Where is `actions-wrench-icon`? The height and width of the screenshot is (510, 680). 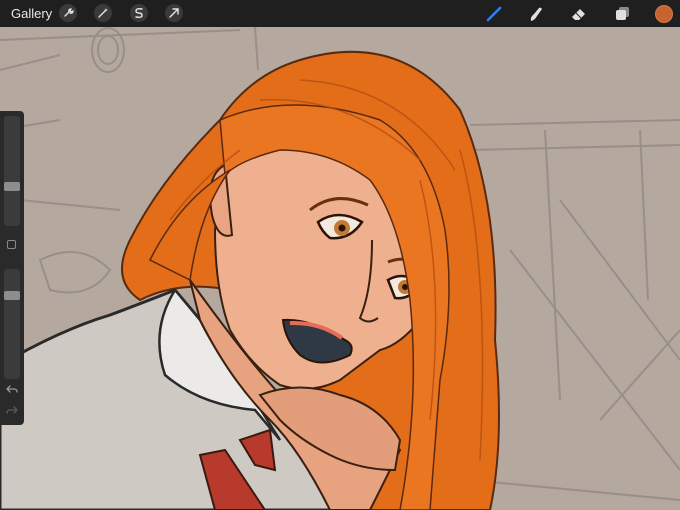 actions-wrench-icon is located at coordinates (68, 13).